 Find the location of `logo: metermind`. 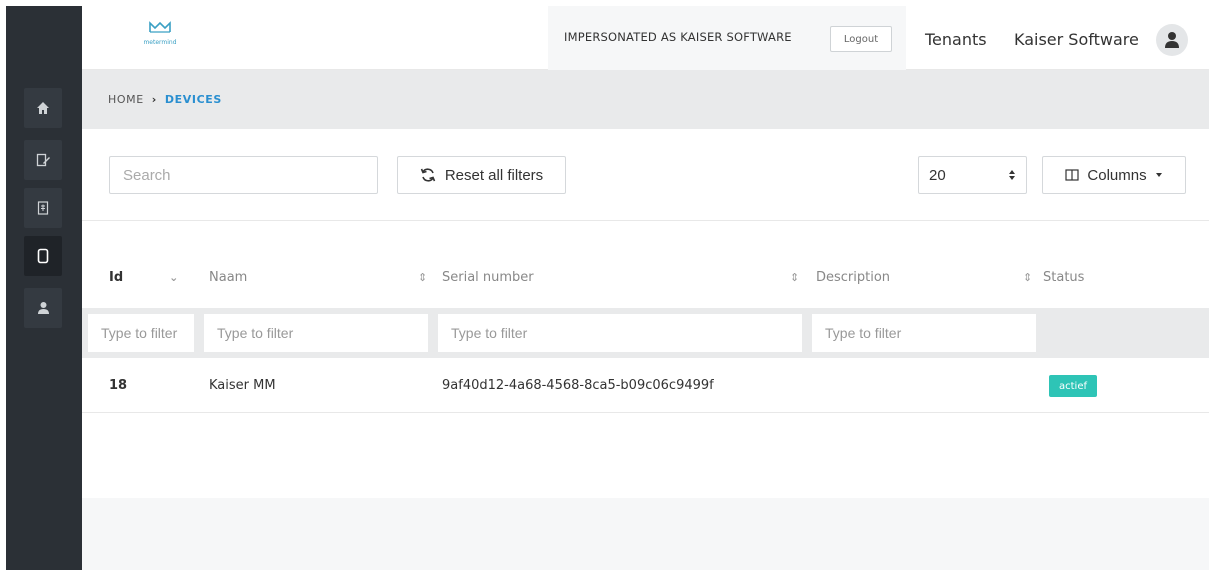

logo: metermind is located at coordinates (160, 33).